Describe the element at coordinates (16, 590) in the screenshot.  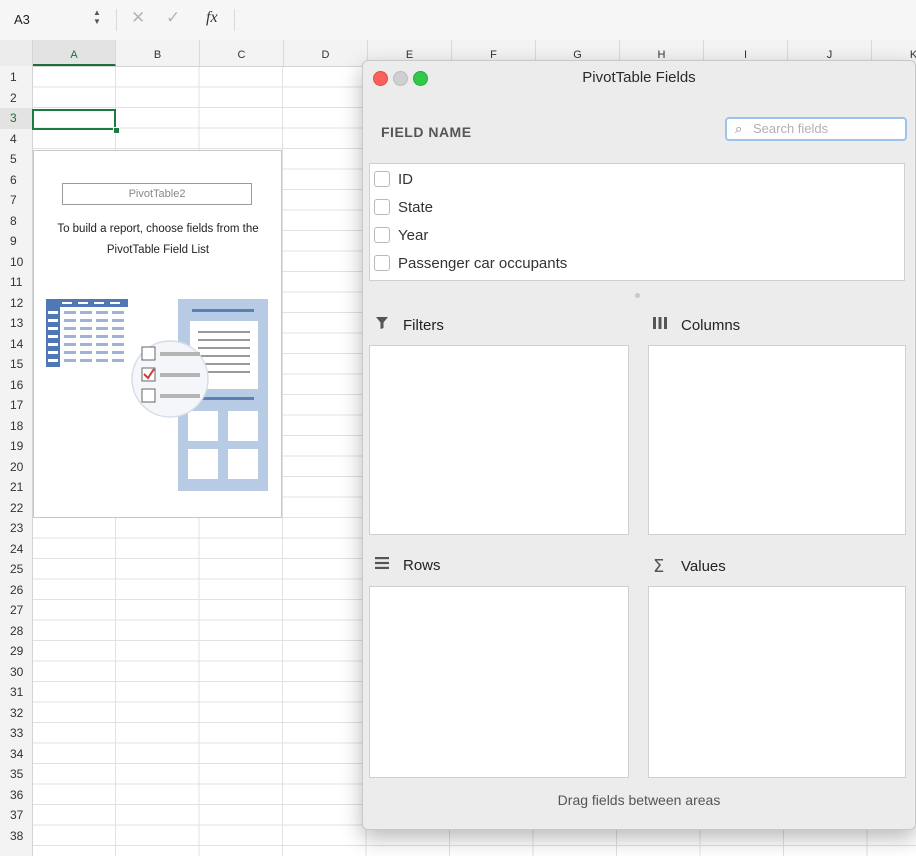
I see `row-header: 26` at that location.